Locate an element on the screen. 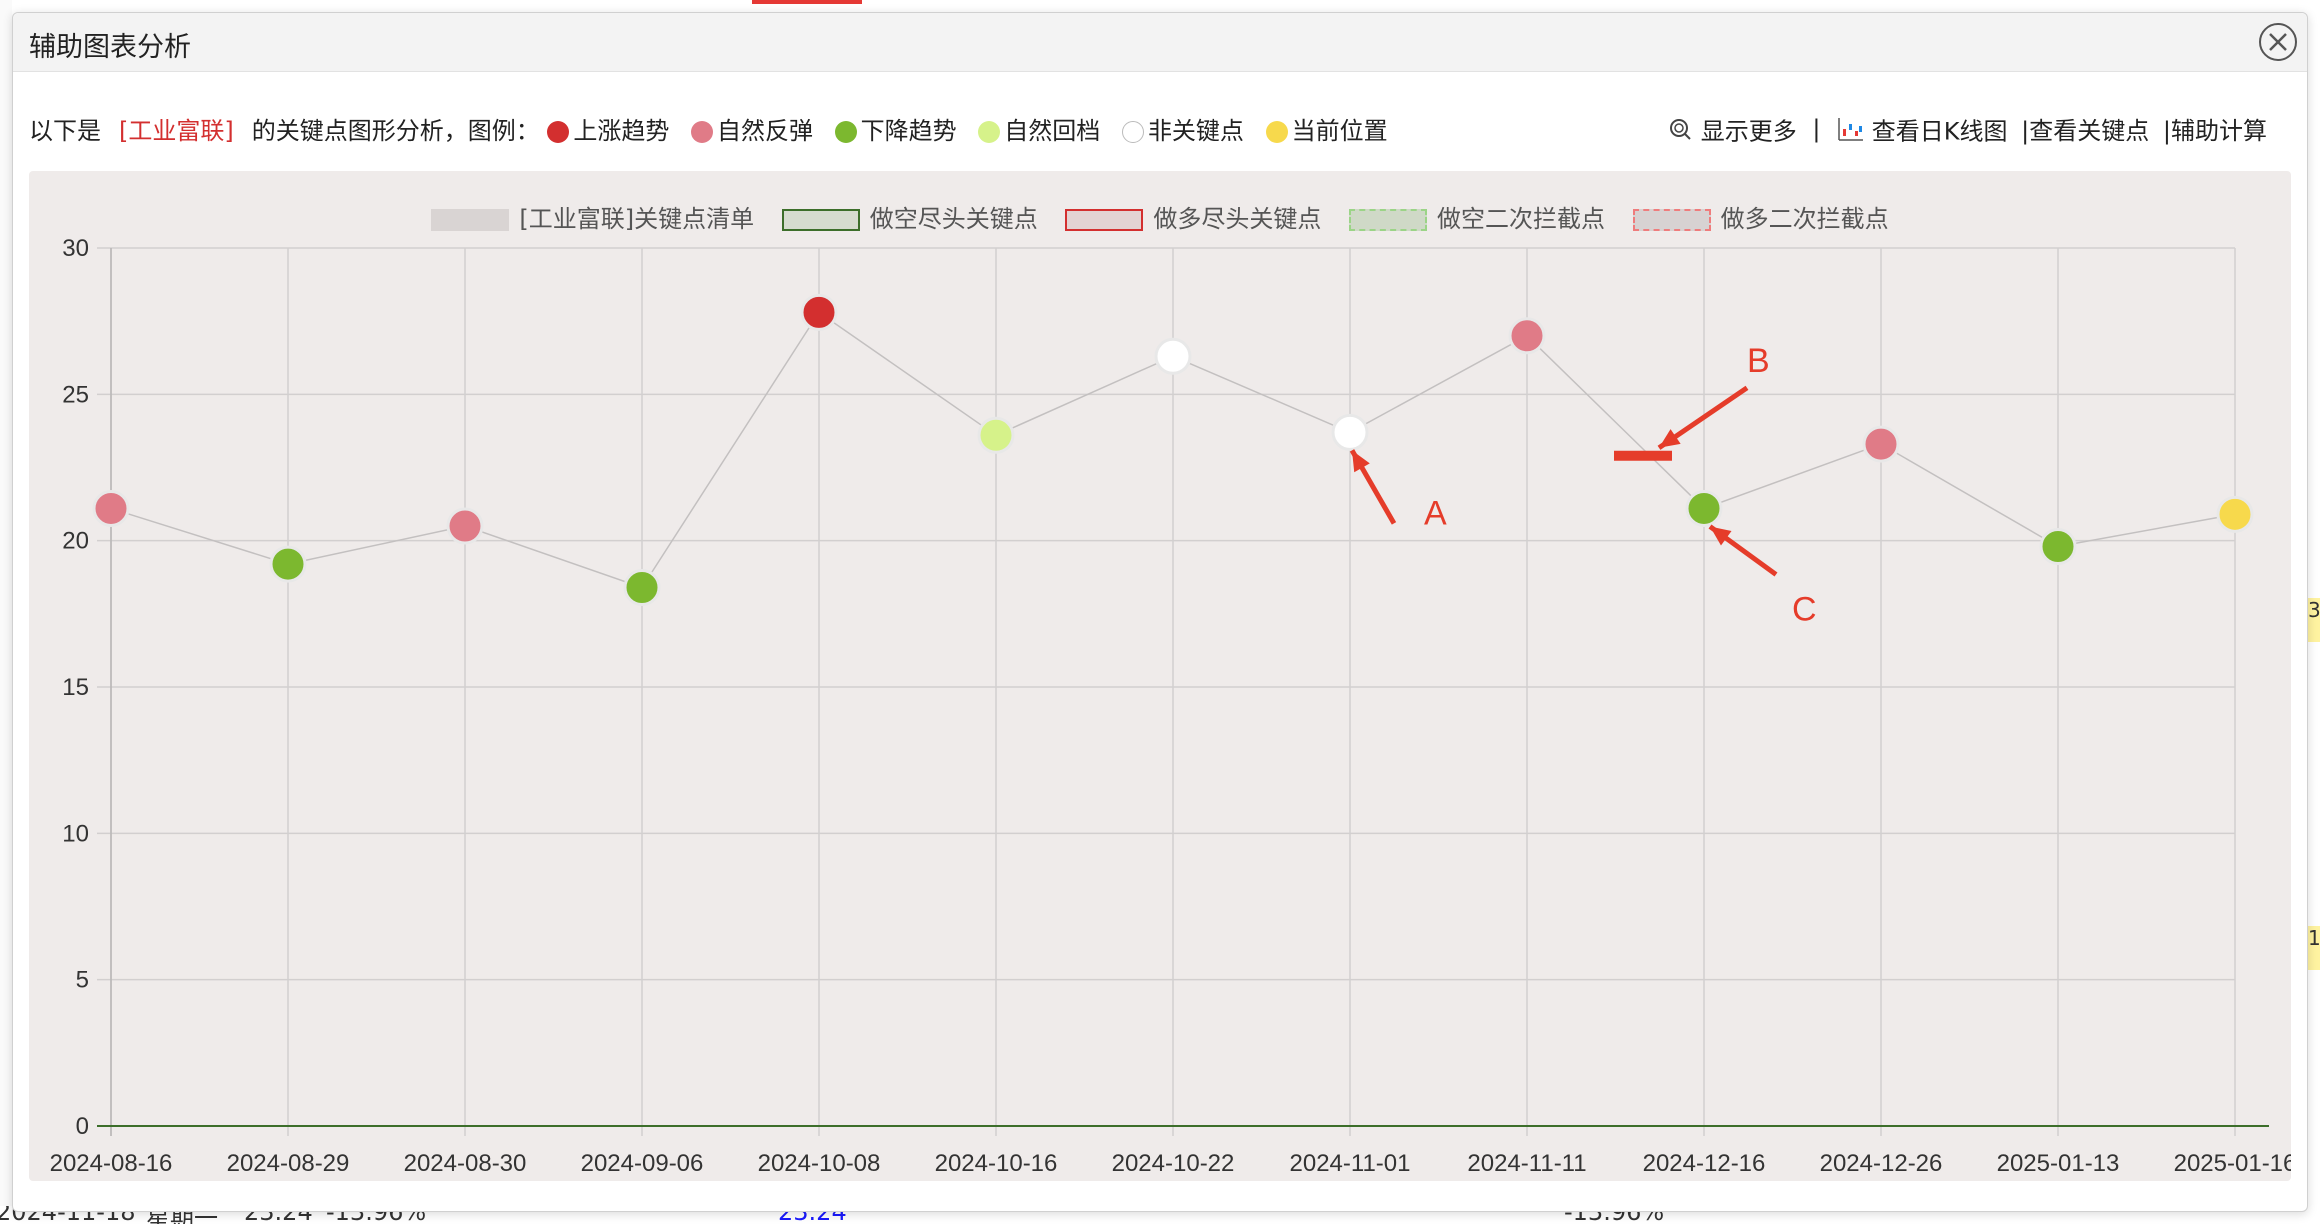  x-tick-label: 2024-08-29 is located at coordinates (288, 1163).